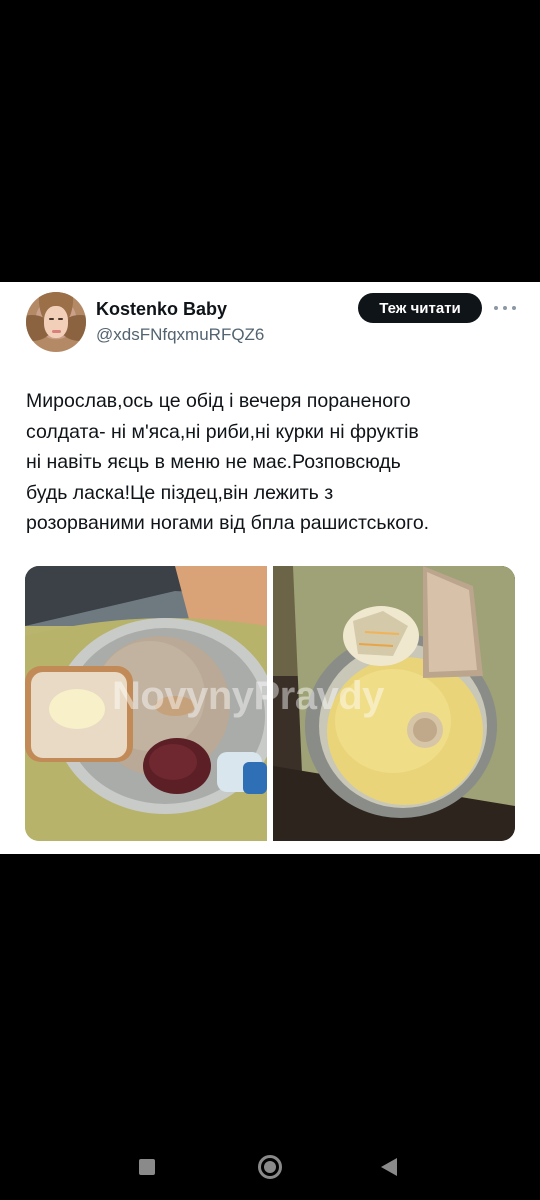 The width and height of the screenshot is (540, 1200). What do you see at coordinates (56, 331) in the screenshot?
I see `avatar-mouth` at bounding box center [56, 331].